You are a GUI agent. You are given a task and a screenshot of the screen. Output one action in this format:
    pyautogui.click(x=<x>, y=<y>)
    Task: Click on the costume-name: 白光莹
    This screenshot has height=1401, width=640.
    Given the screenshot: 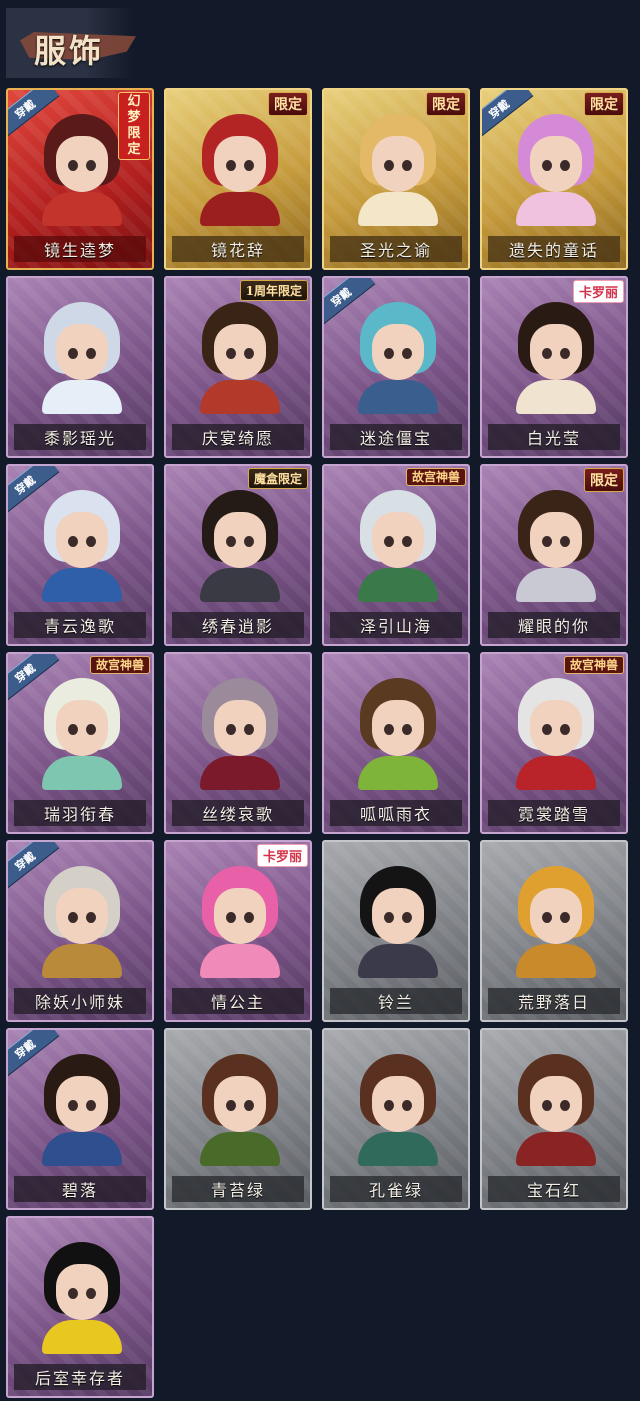 What is the action you would take?
    pyautogui.click(x=553, y=438)
    